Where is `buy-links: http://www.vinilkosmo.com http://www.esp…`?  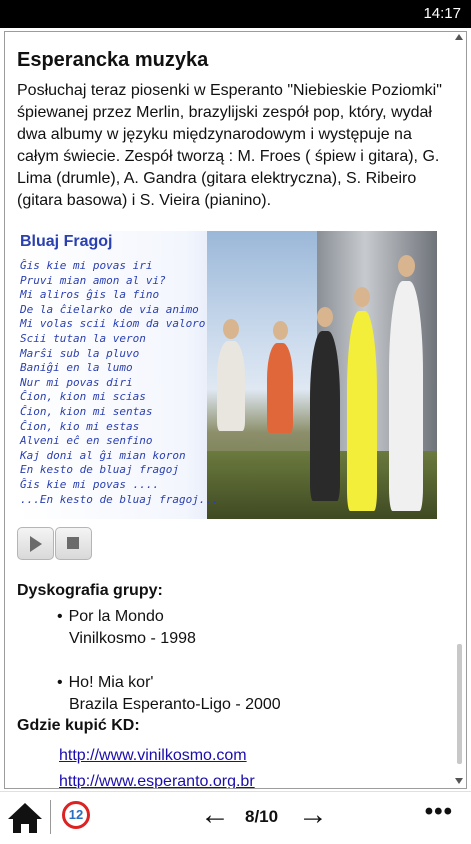
buy-links: http://www.vinilkosmo.com http://www.esp… is located at coordinates (157, 765).